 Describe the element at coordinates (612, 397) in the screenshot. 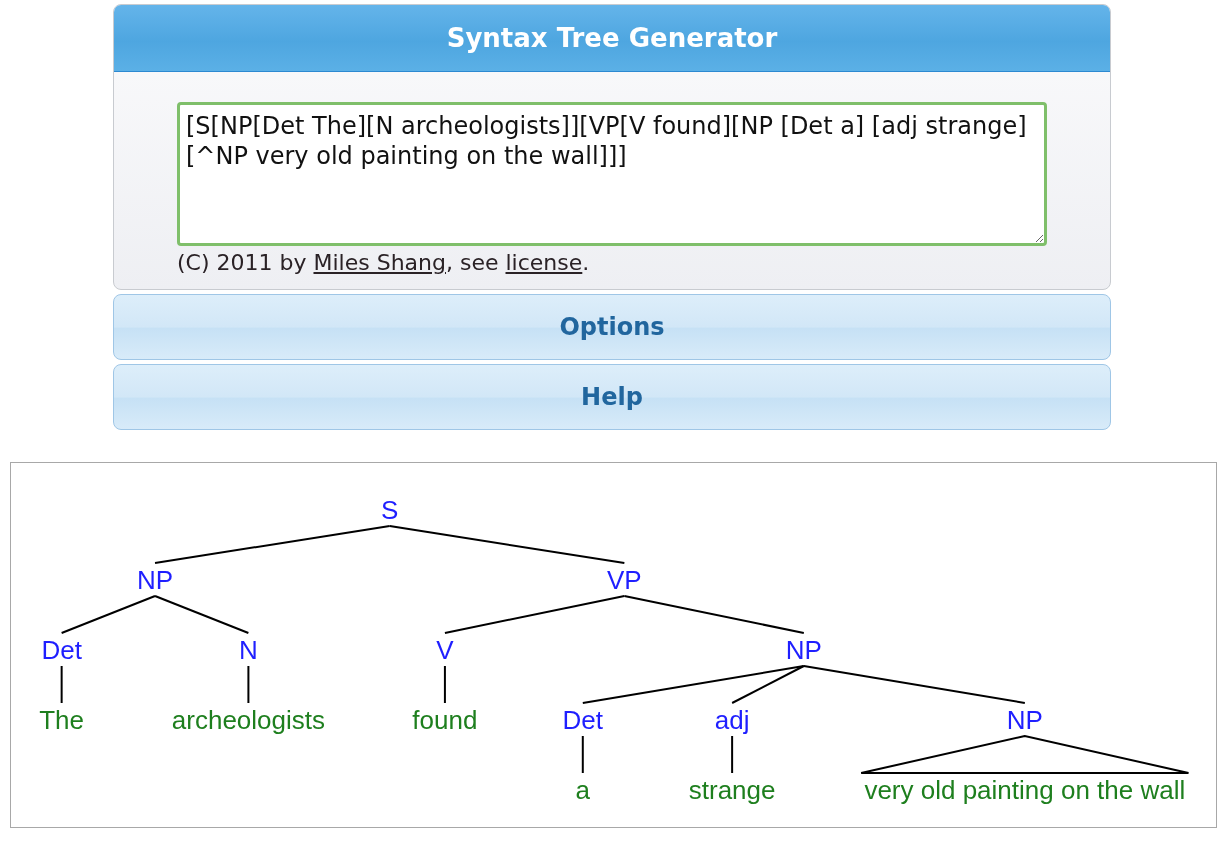

I see `accordion-header: Help` at that location.